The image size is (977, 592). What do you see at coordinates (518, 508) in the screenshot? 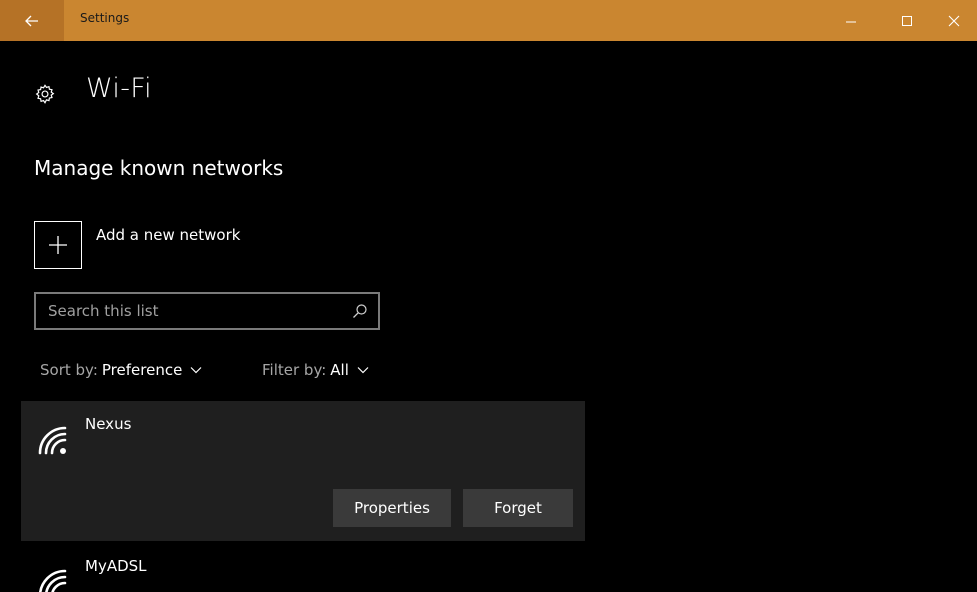
I see `forget-button: Forget` at bounding box center [518, 508].